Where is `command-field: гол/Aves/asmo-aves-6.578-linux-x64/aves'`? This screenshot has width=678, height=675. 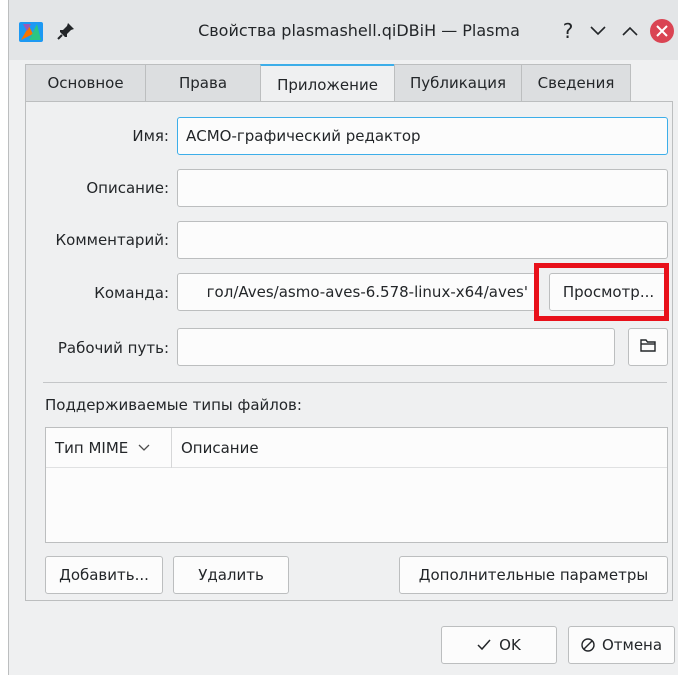
command-field: гол/Aves/asmo-aves-6.578-linux-x64/aves' is located at coordinates (357, 292).